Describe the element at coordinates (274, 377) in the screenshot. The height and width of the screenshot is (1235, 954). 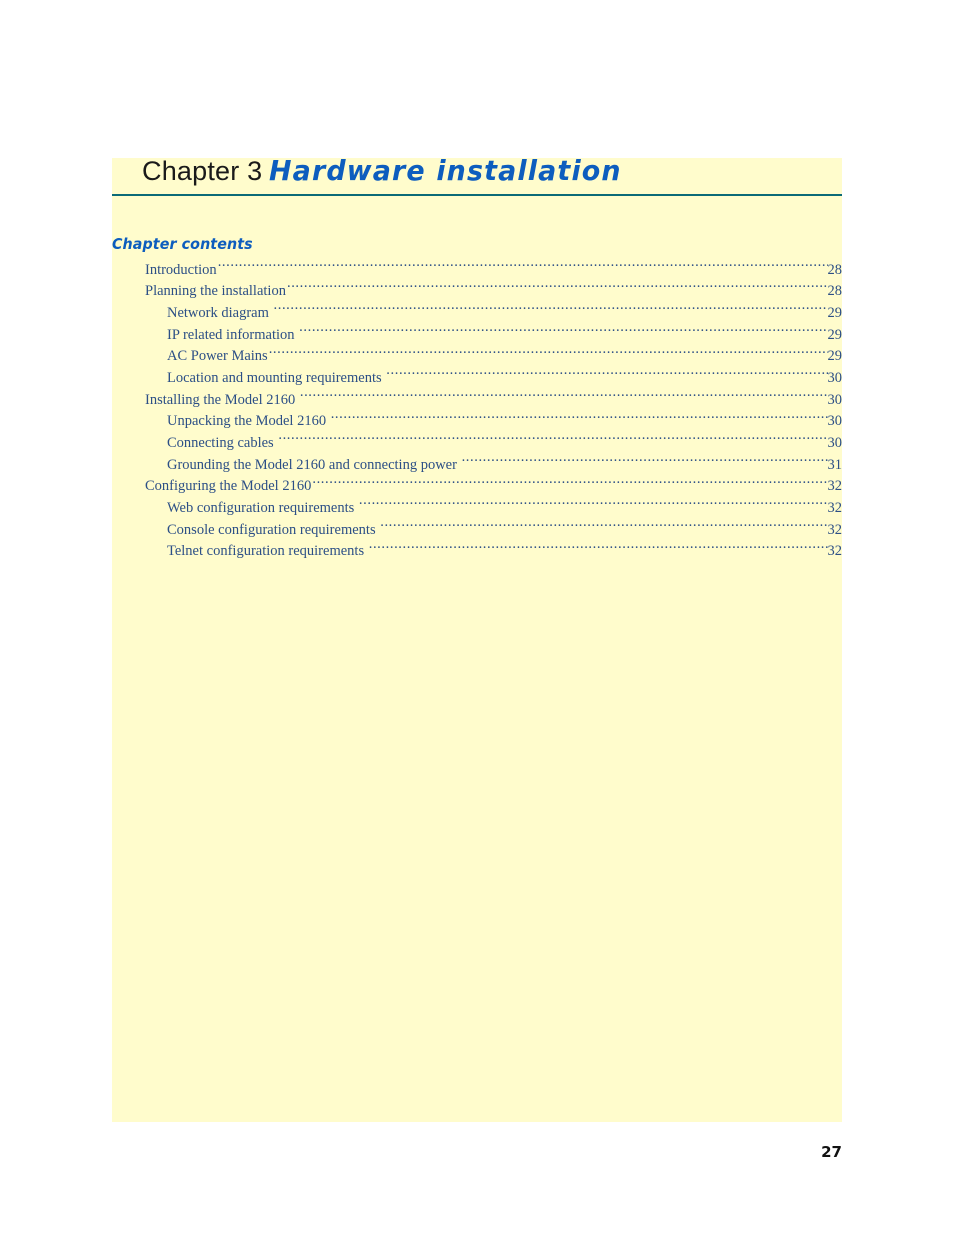
I see `toc-entry-label: Location and mounting requirements` at that location.